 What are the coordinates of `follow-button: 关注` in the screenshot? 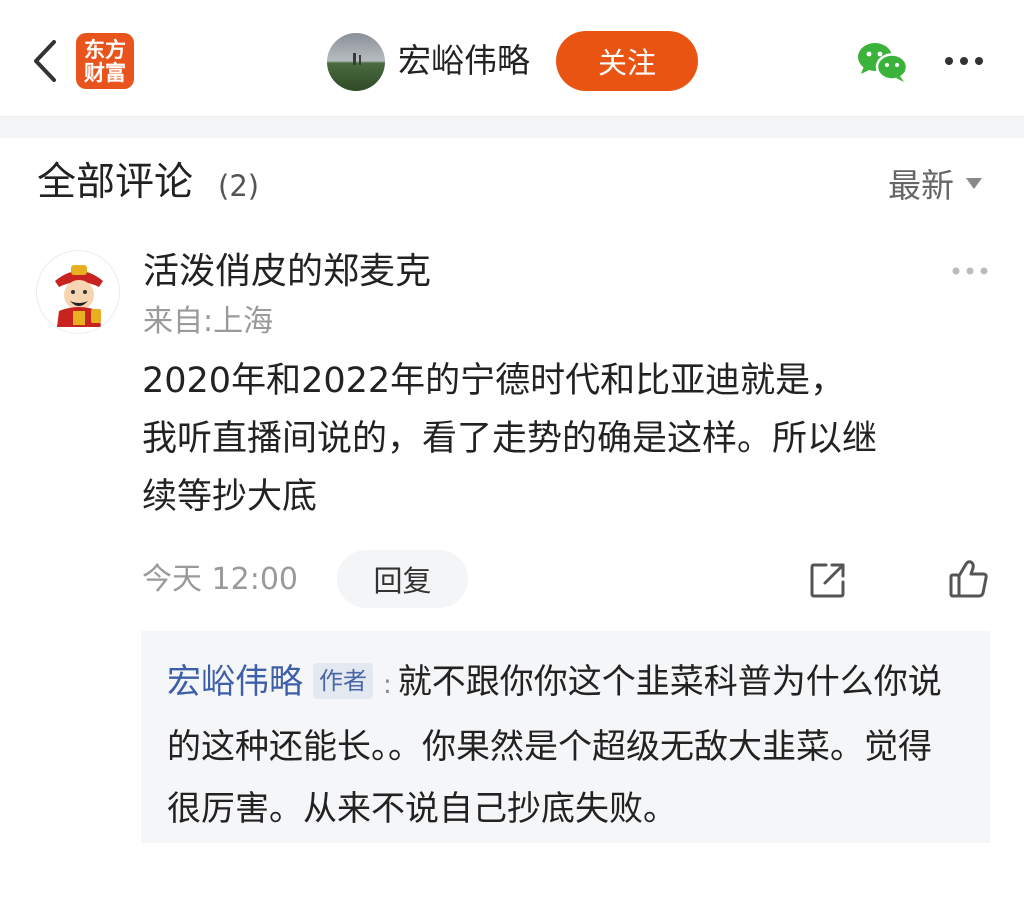 It's located at (627, 61).